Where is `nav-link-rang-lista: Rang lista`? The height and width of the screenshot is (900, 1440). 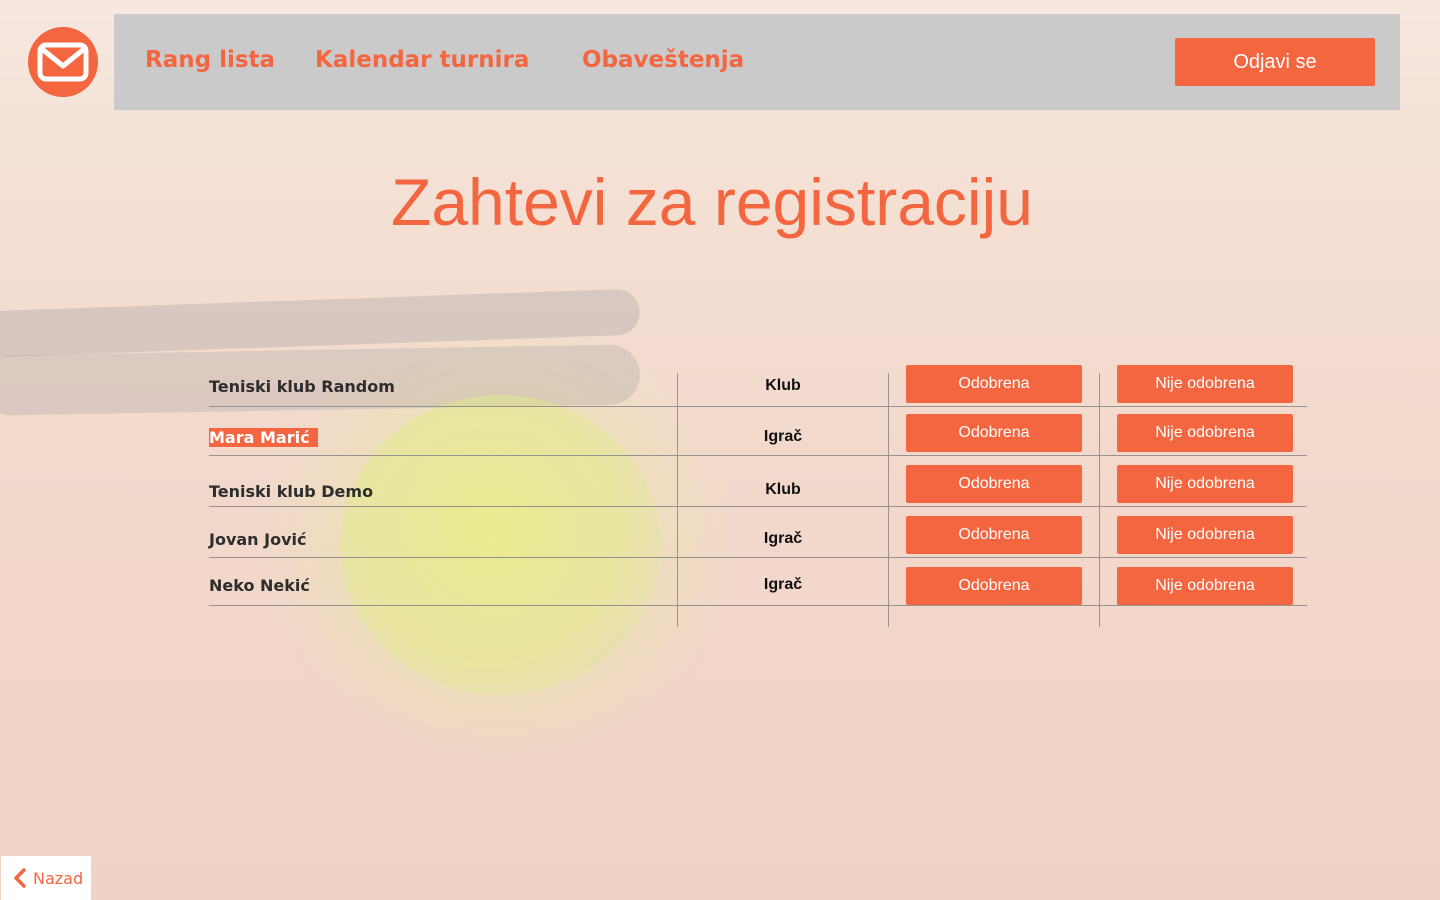
nav-link-rang-lista: Rang lista is located at coordinates (210, 60).